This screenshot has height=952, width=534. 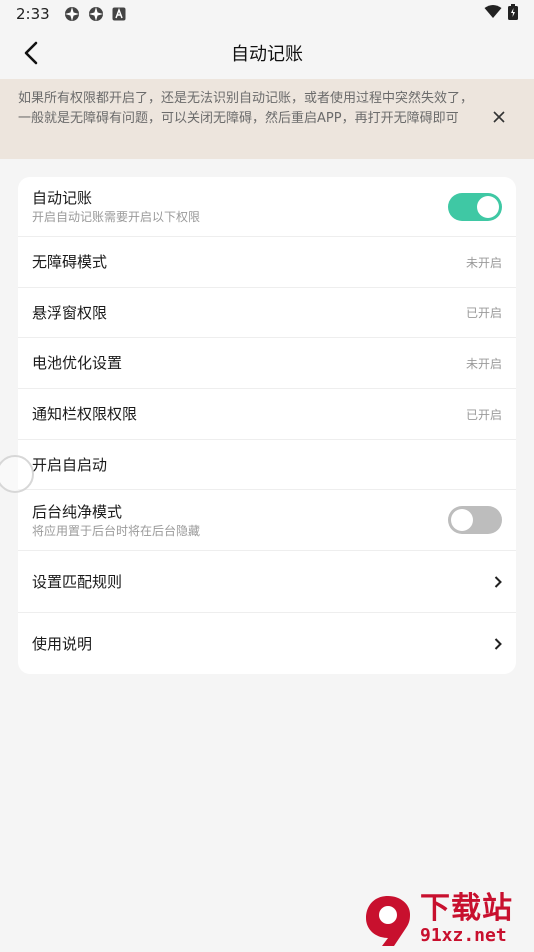 What do you see at coordinates (85, 414) in the screenshot?
I see `notification-permission-label: 通知栏权限权限` at bounding box center [85, 414].